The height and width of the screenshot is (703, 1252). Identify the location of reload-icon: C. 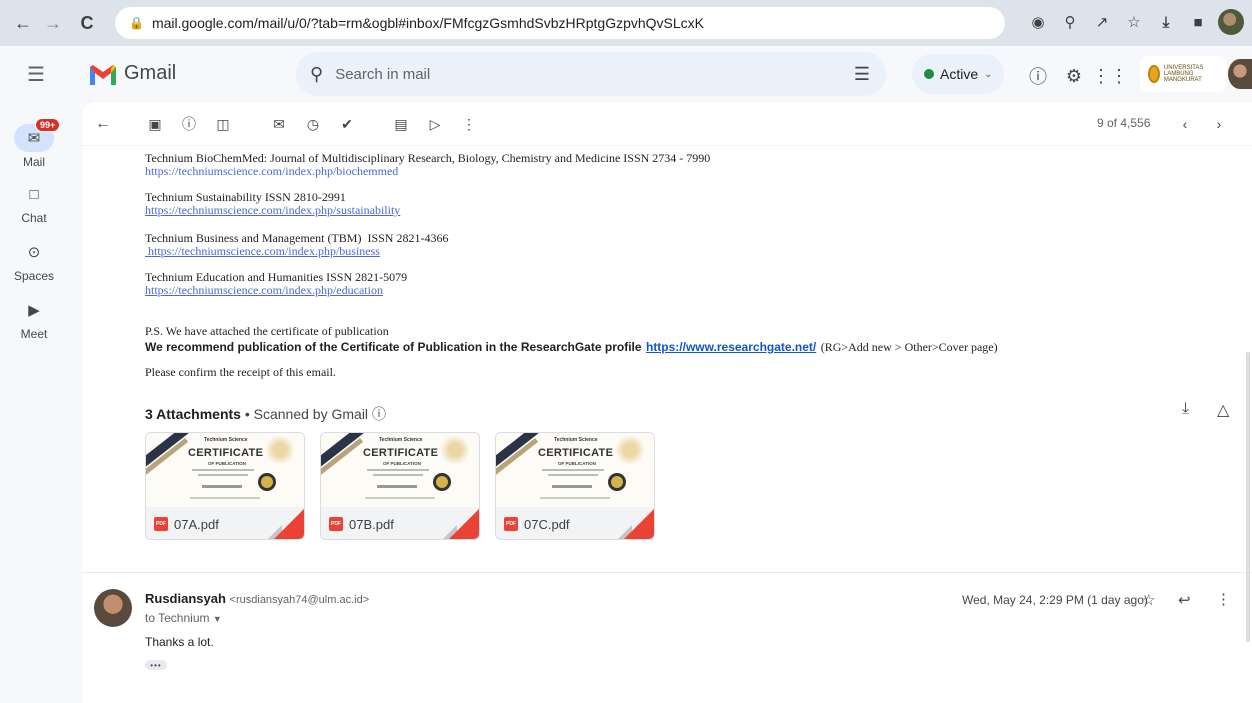
(87, 23).